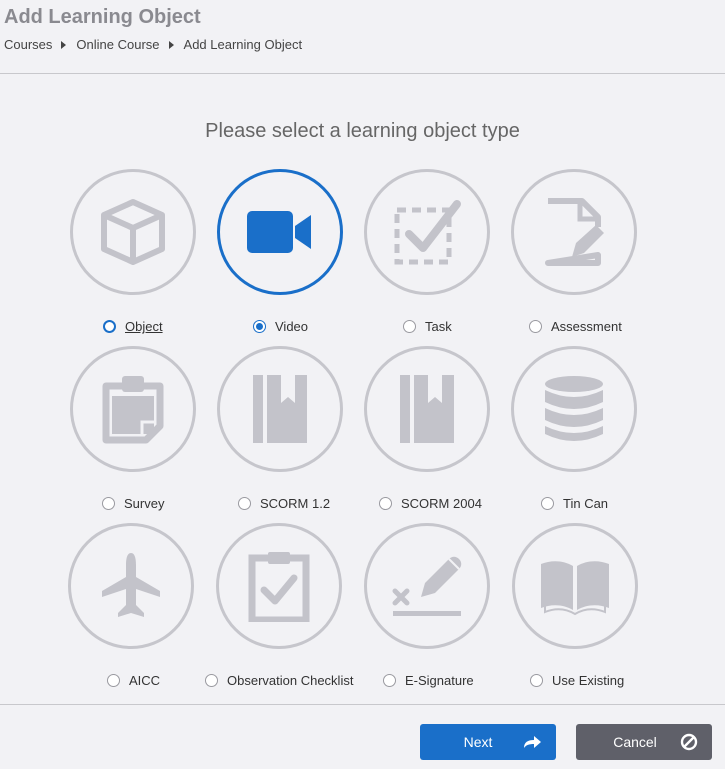 This screenshot has width=725, height=769. I want to click on type-option-video: Video, so click(280, 326).